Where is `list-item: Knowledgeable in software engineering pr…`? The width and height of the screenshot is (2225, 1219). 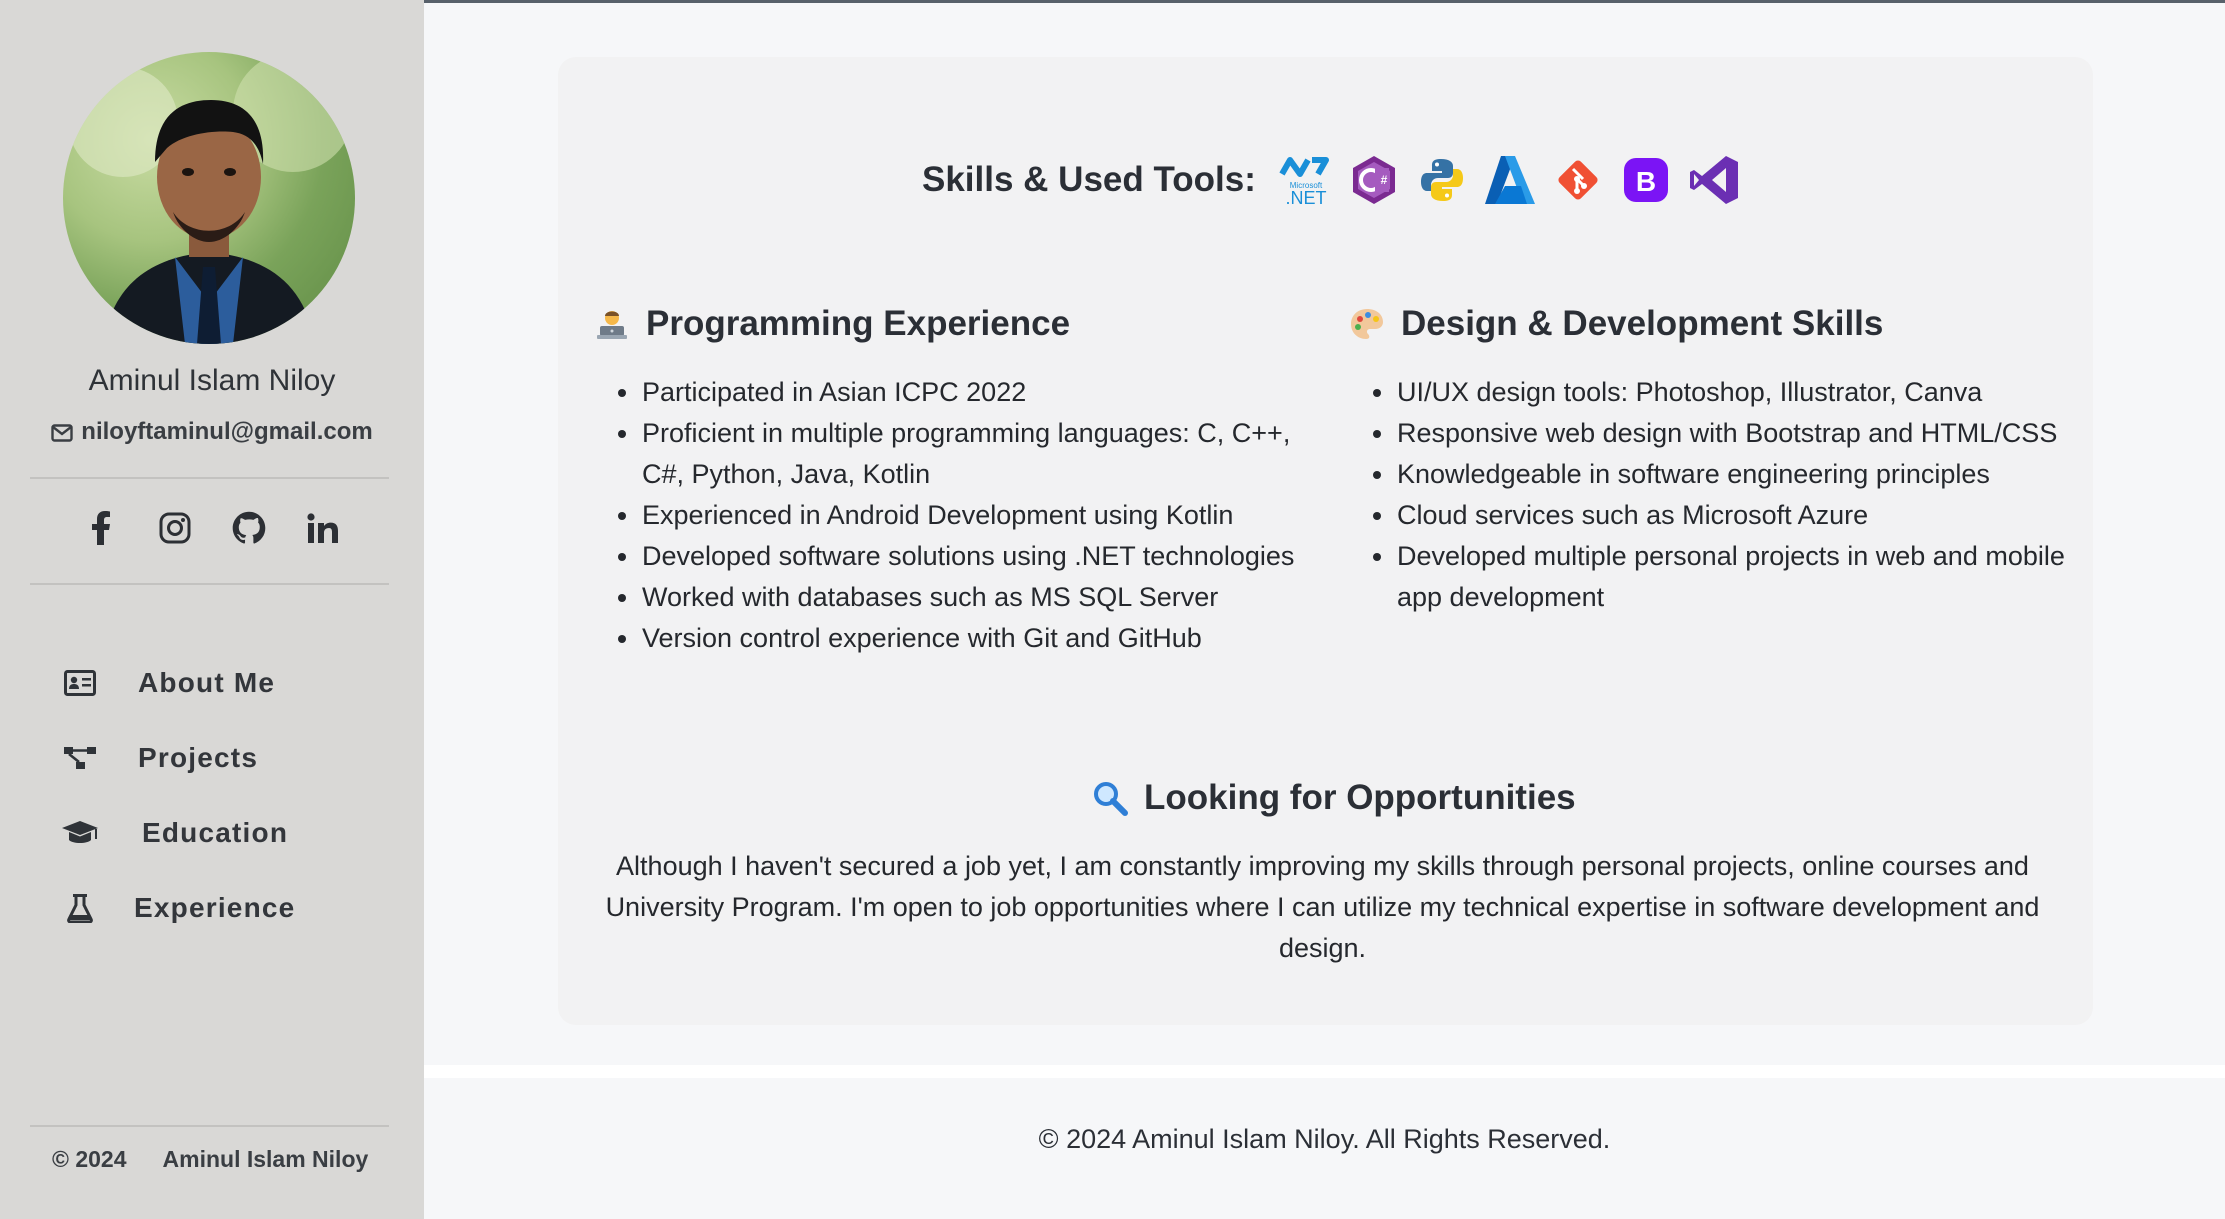 list-item: Knowledgeable in software engineering pr… is located at coordinates (1720, 474).